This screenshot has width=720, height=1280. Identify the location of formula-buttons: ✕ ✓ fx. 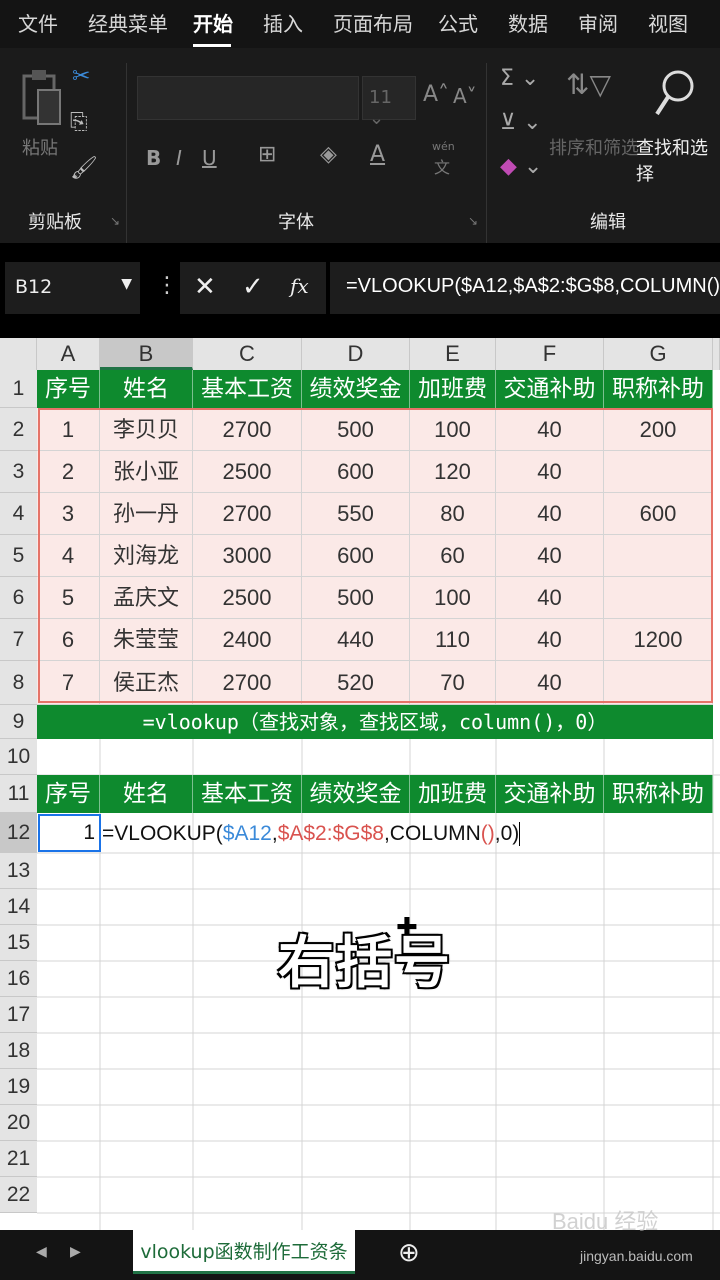
(253, 288).